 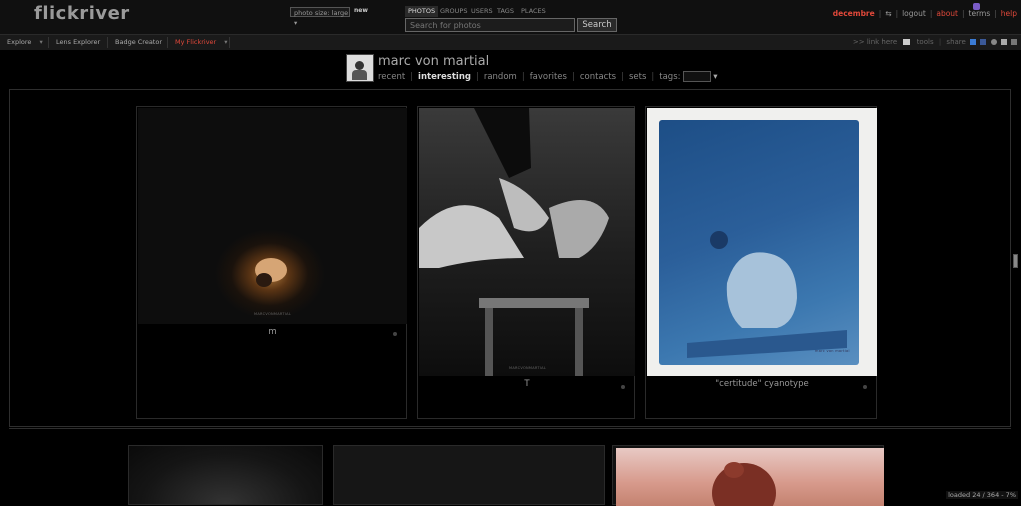 What do you see at coordinates (391, 77) in the screenshot?
I see `tab-recent: recent` at bounding box center [391, 77].